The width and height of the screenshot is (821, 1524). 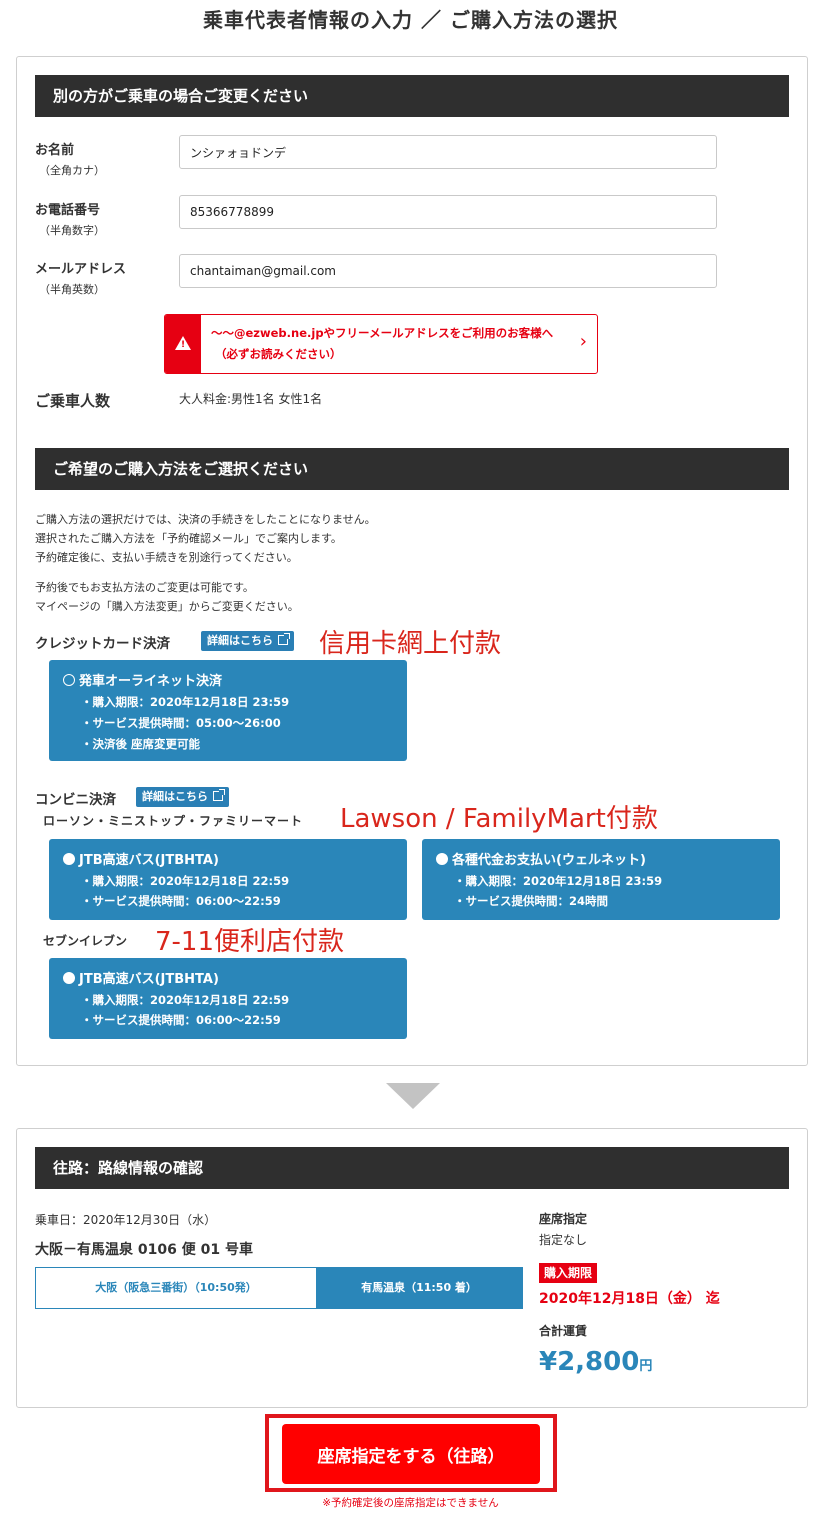 I want to click on name-label: お名前, so click(x=55, y=150).